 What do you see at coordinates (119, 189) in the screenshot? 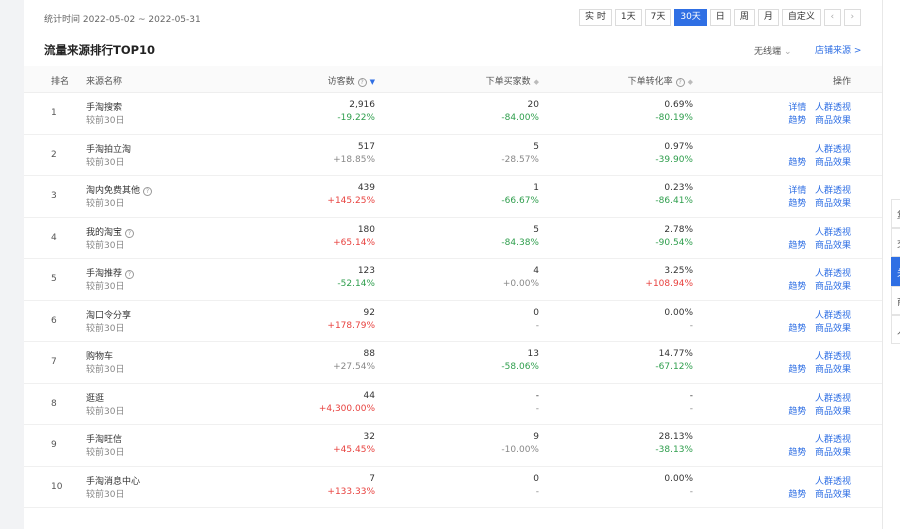
I see `source-name: 淘内免费其他?` at bounding box center [119, 189].